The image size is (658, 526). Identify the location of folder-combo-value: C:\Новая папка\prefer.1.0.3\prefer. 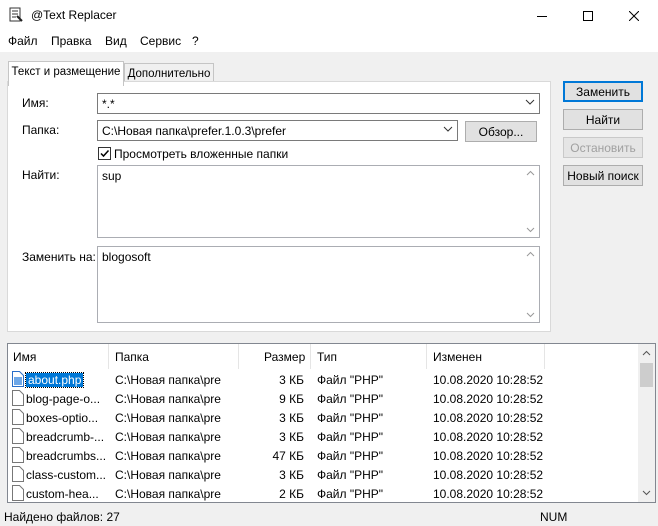
(194, 131).